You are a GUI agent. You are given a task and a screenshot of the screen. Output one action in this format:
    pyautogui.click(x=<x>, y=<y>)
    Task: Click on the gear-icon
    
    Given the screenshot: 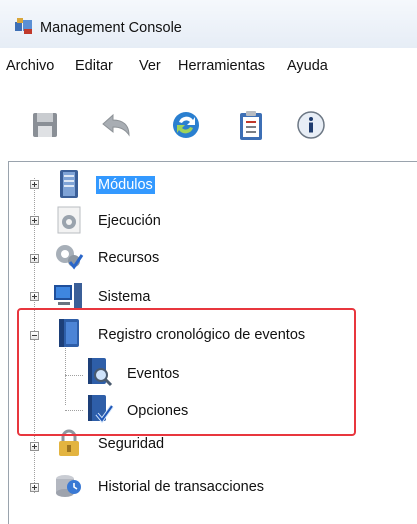 What is the action you would take?
    pyautogui.click(x=69, y=220)
    